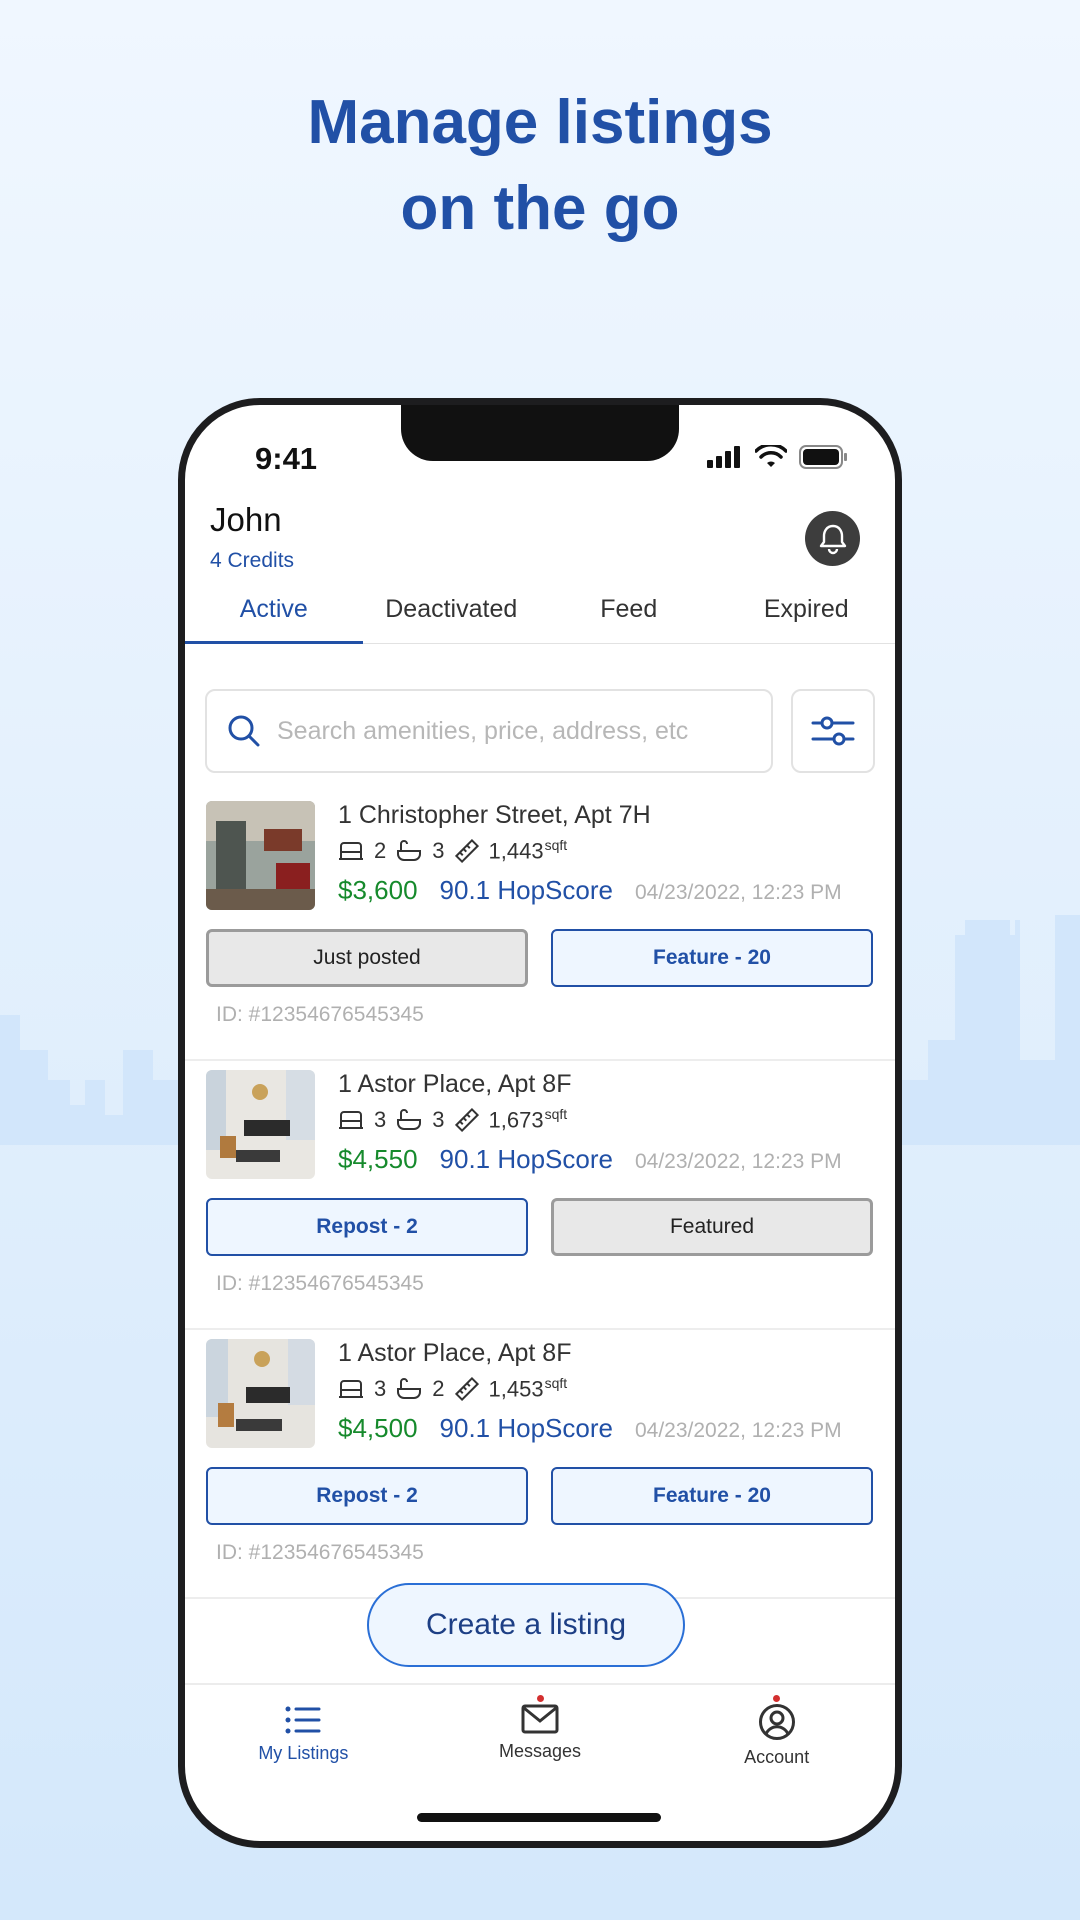 The height and width of the screenshot is (1920, 1080). What do you see at coordinates (452, 850) in the screenshot?
I see `listing-specs: 2 3 1,443sqft` at bounding box center [452, 850].